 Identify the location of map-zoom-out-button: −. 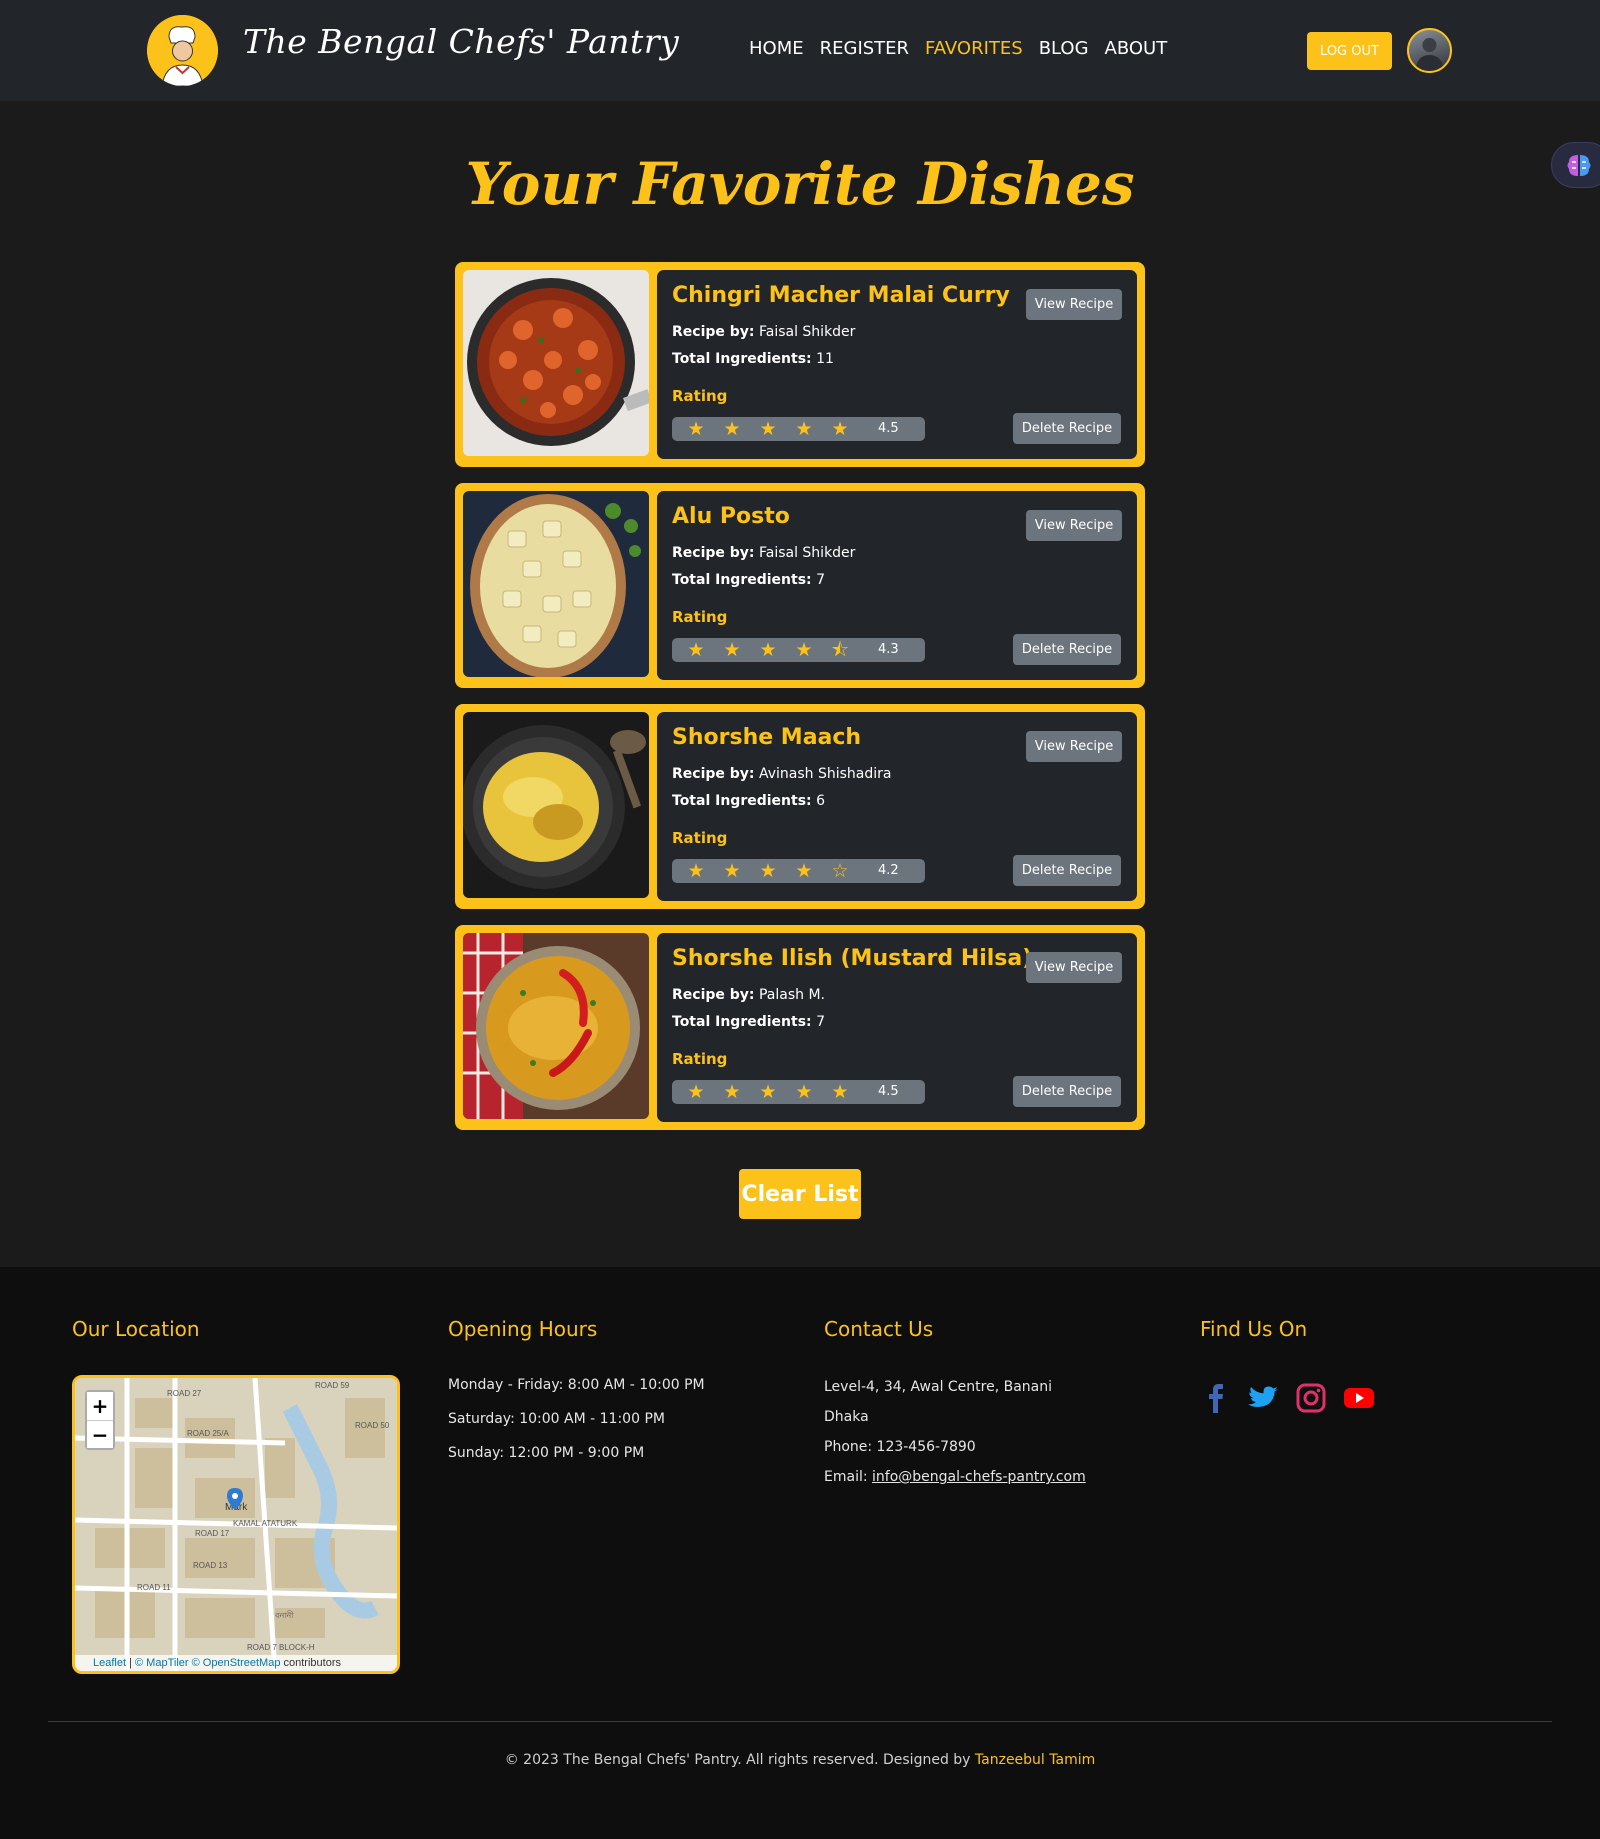
(100, 1434).